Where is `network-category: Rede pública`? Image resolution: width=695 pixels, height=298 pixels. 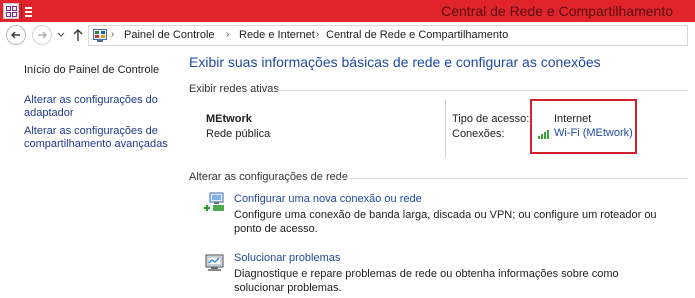 network-category: Rede pública is located at coordinates (238, 134).